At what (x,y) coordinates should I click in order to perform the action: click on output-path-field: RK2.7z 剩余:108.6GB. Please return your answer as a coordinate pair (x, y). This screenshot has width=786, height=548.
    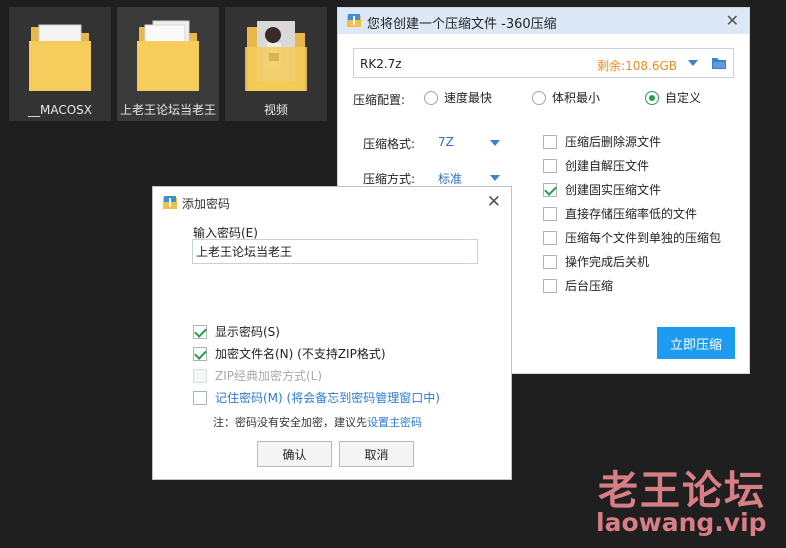
    Looking at the image, I should click on (543, 63).